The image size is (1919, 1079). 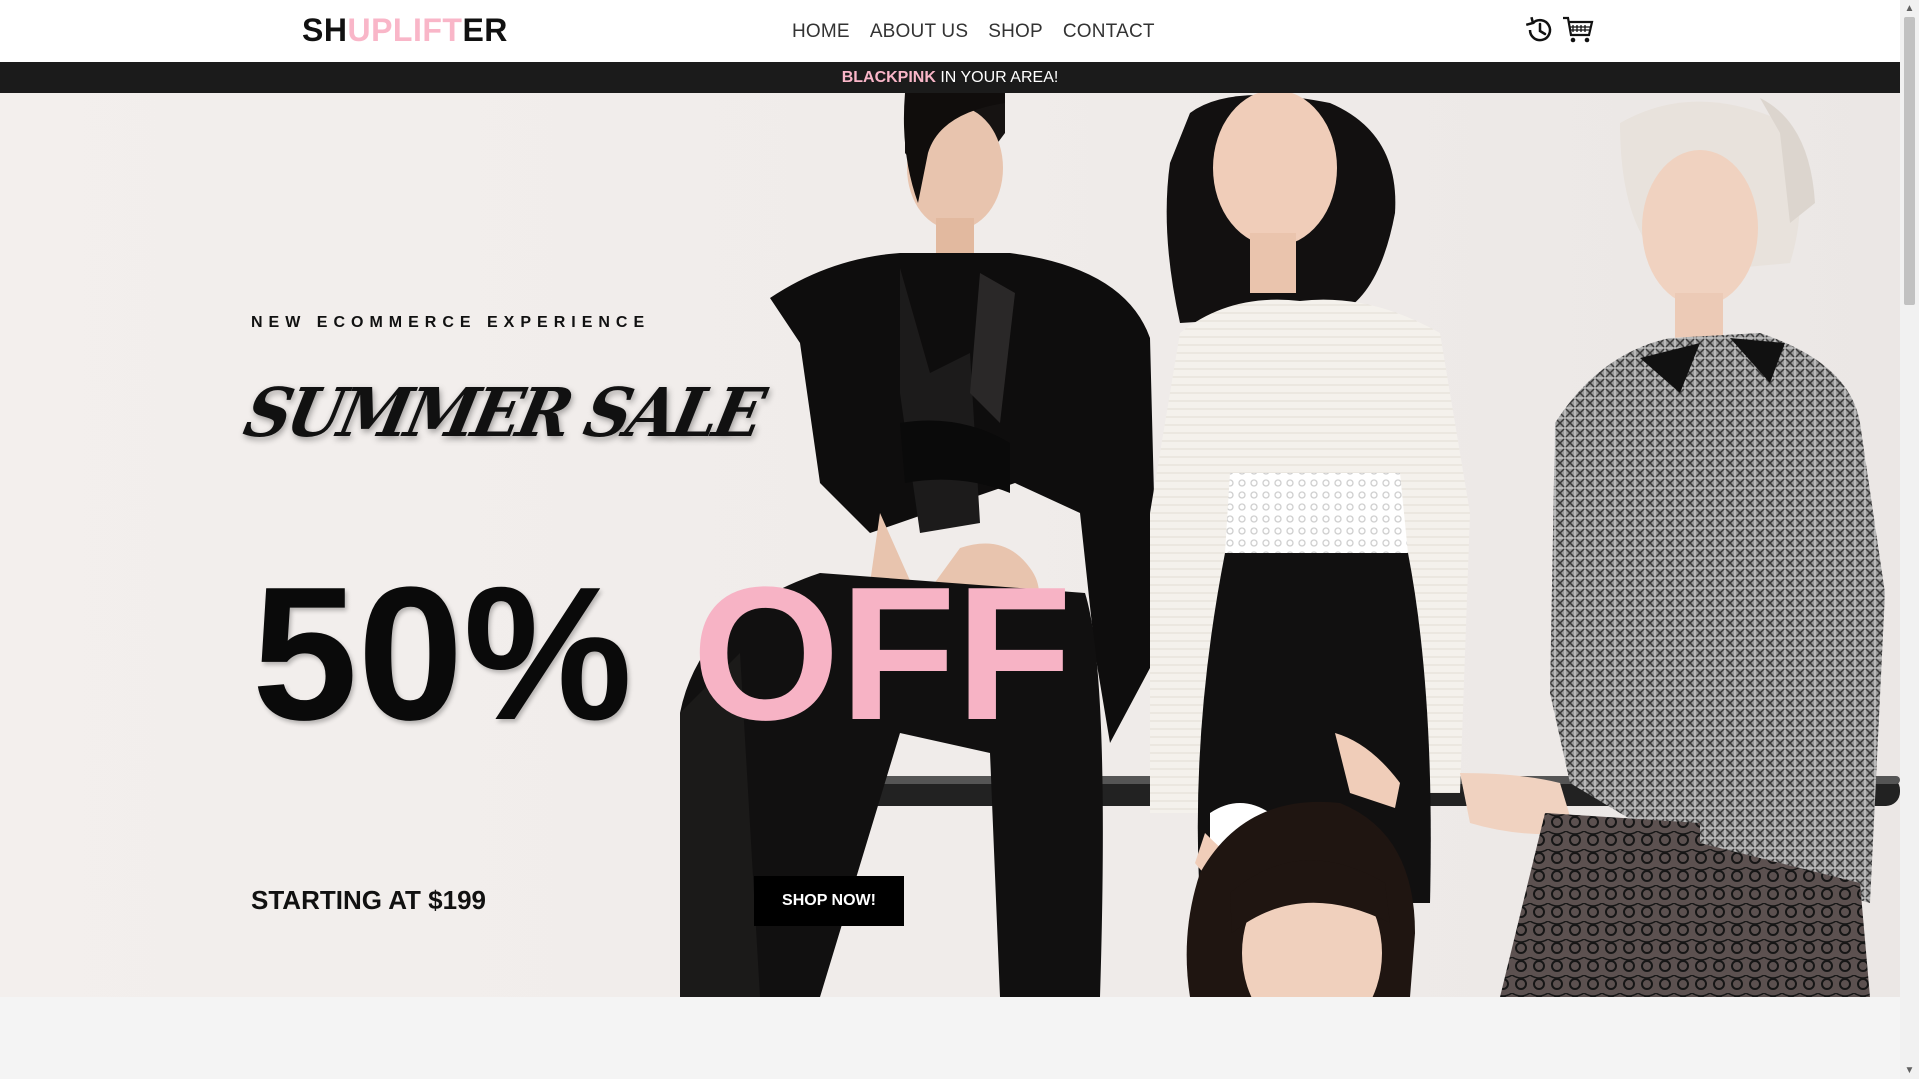 I want to click on announcement-text: IN YOUR AREA!, so click(x=997, y=77).